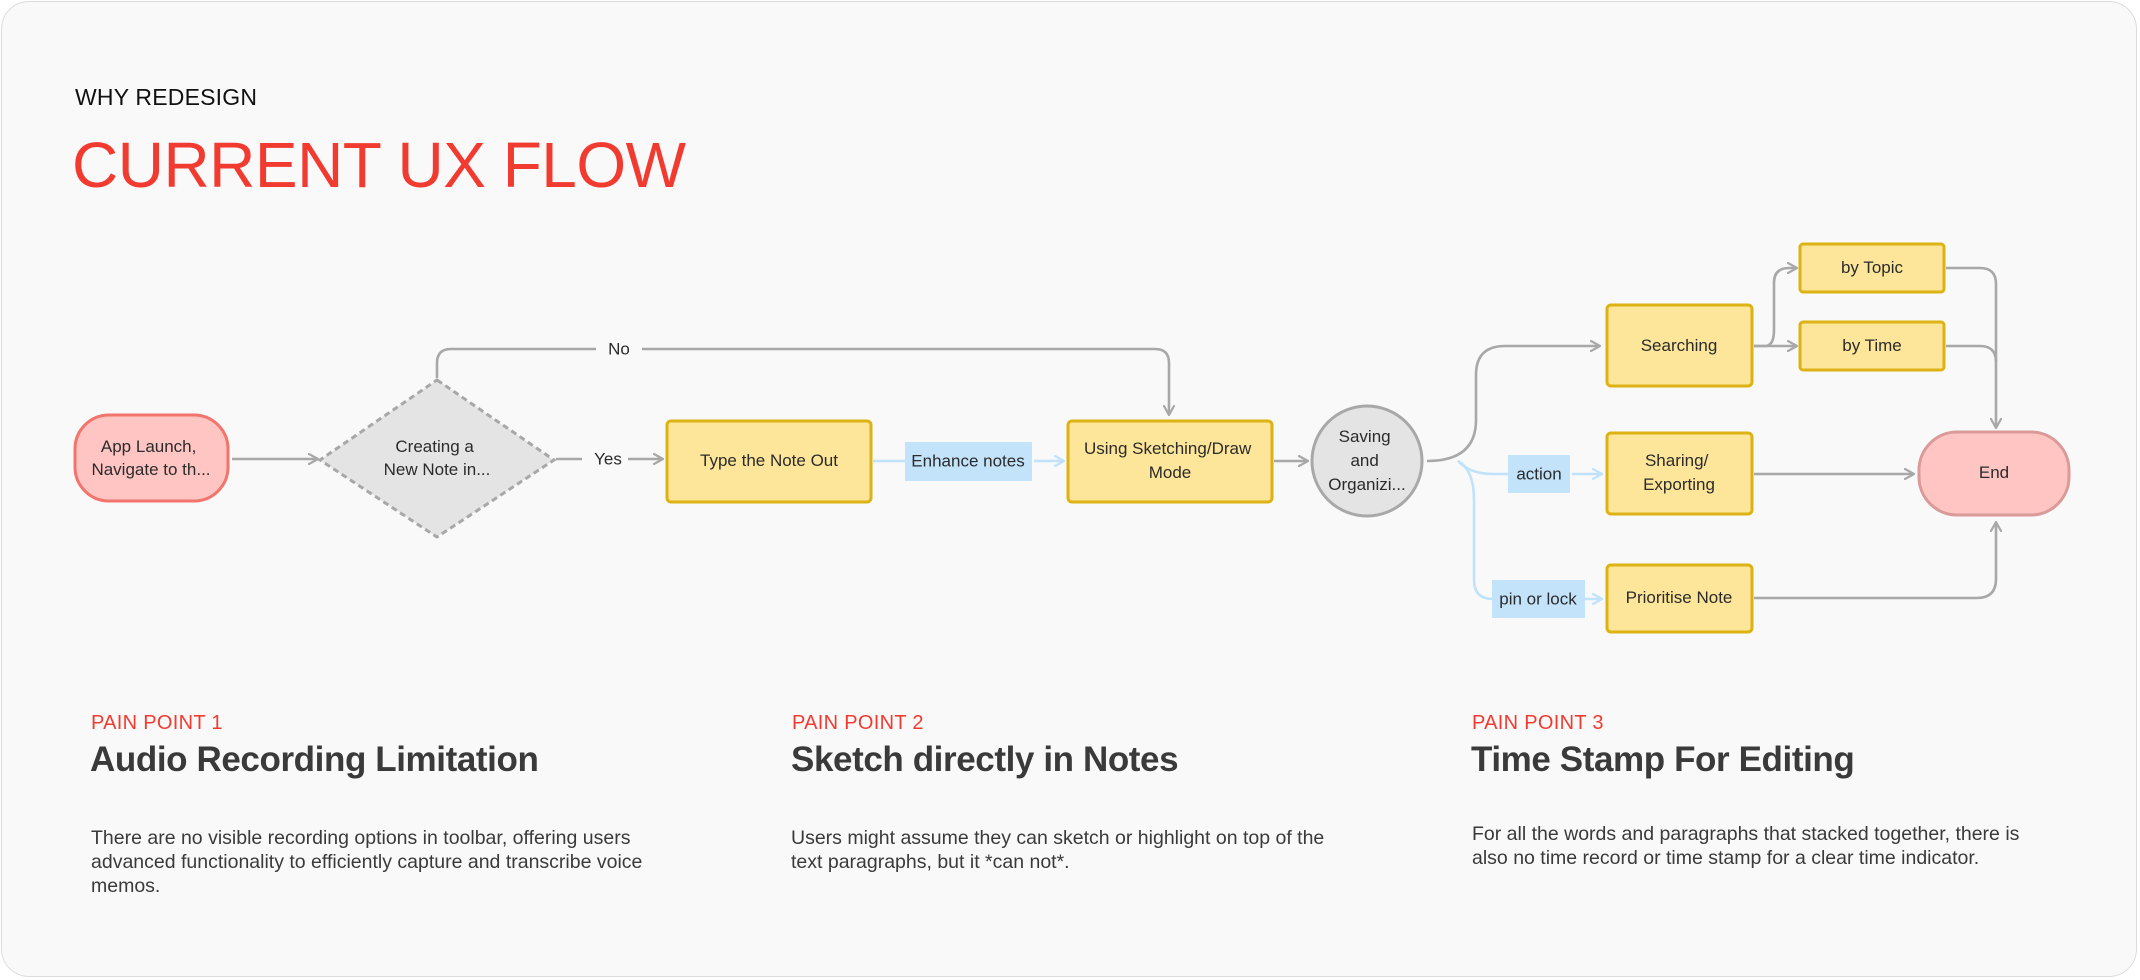 Image resolution: width=2140 pixels, height=980 pixels. Describe the element at coordinates (157, 723) in the screenshot. I see `pain-point-label: PAIN POINT 1` at that location.